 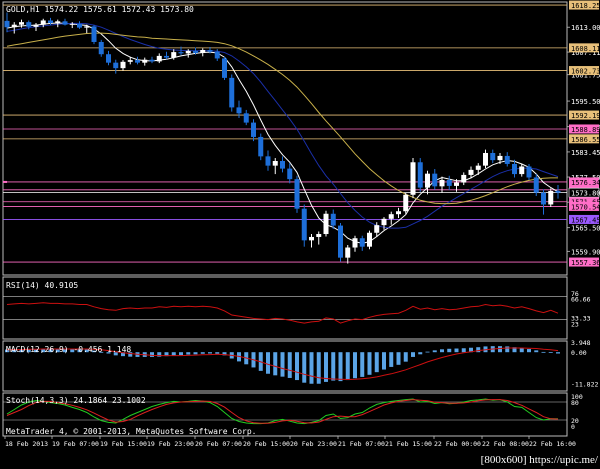 I want to click on rsi-title: RSI(14) 40.9105, so click(x=42, y=285).